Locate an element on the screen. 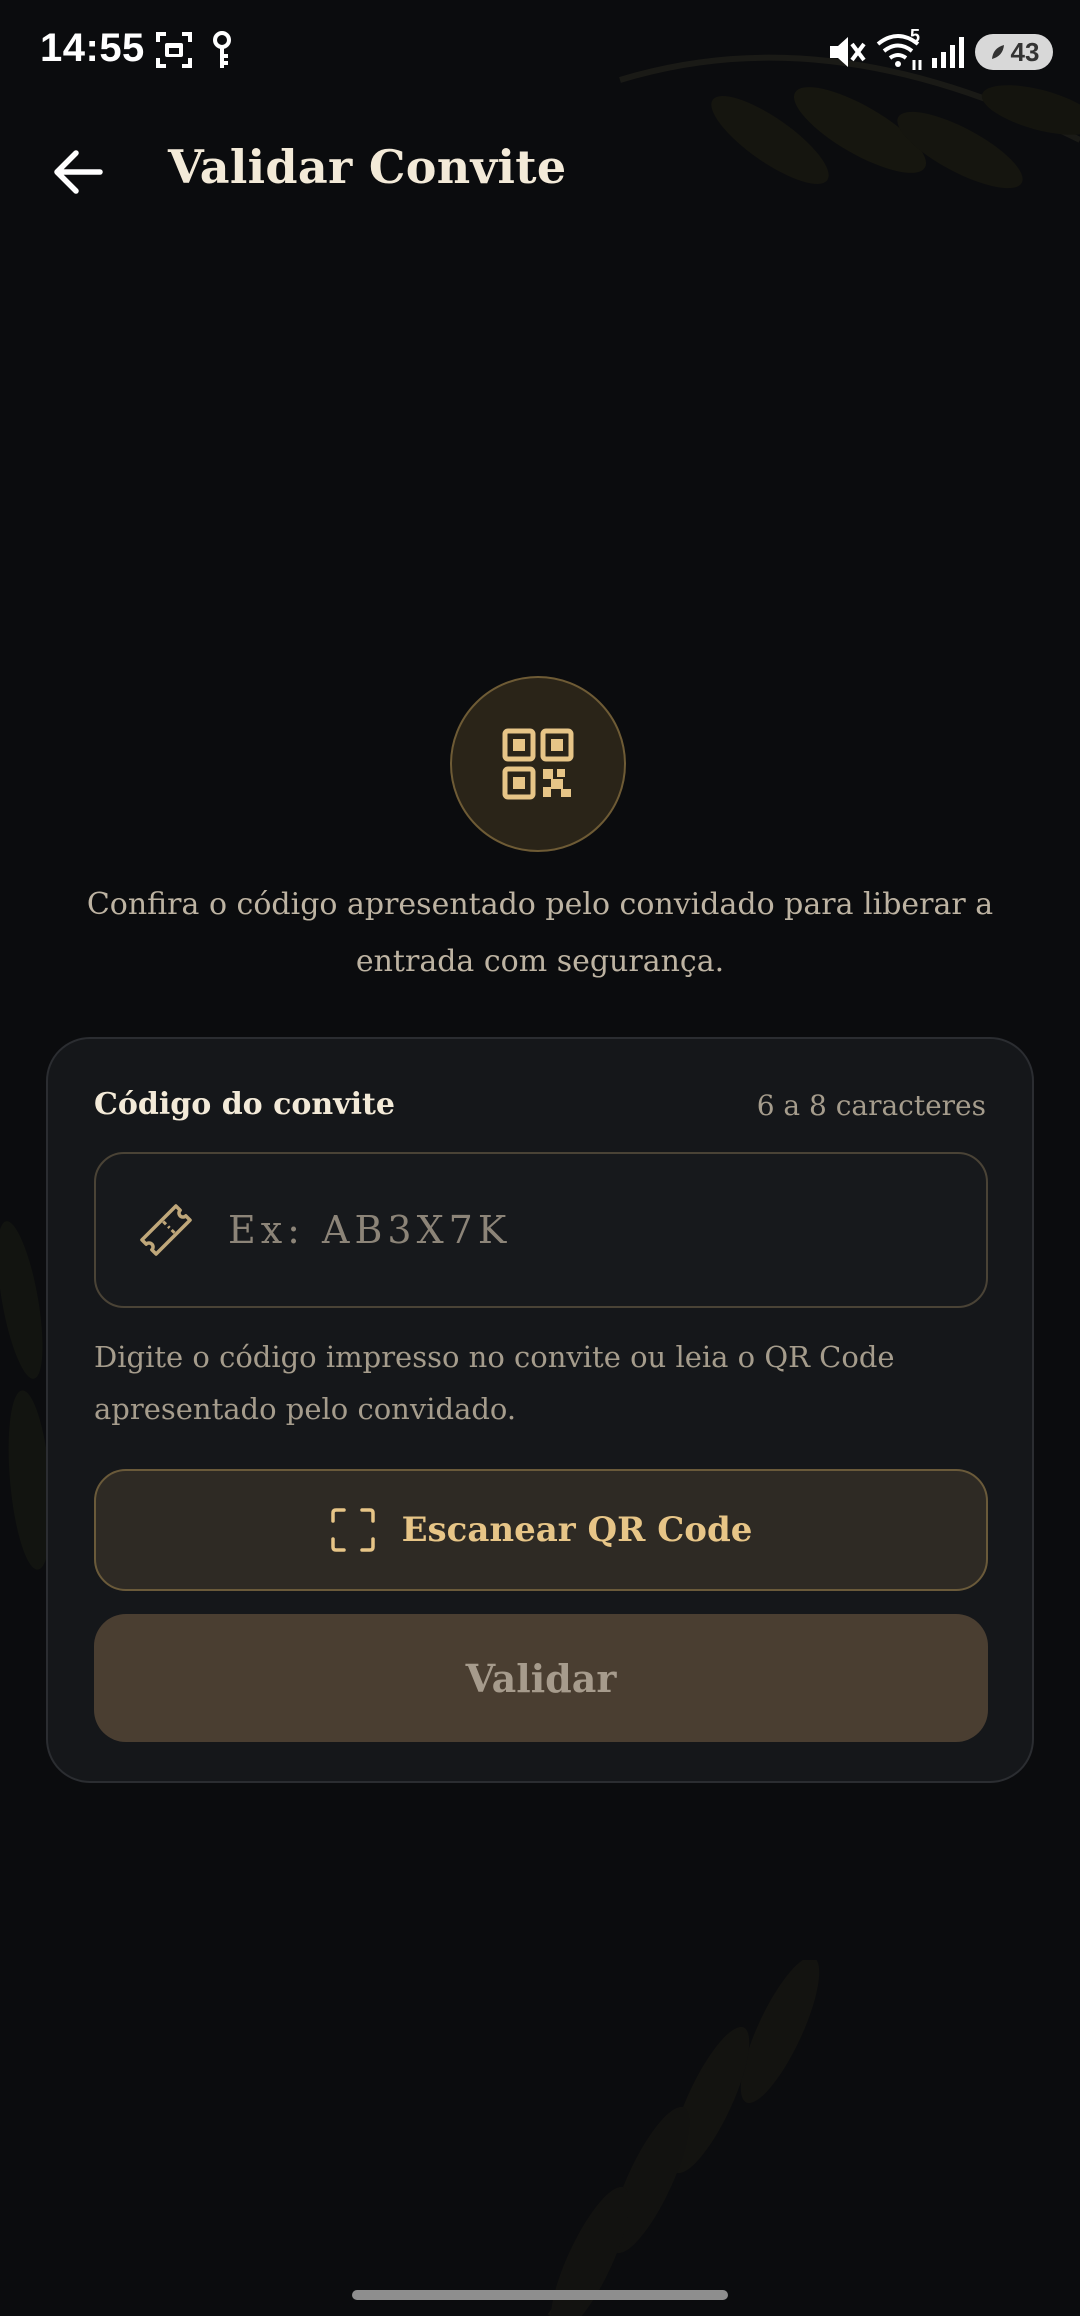 The image size is (1080, 2316). leaf-decoration-bottom is located at coordinates (683, 2138).